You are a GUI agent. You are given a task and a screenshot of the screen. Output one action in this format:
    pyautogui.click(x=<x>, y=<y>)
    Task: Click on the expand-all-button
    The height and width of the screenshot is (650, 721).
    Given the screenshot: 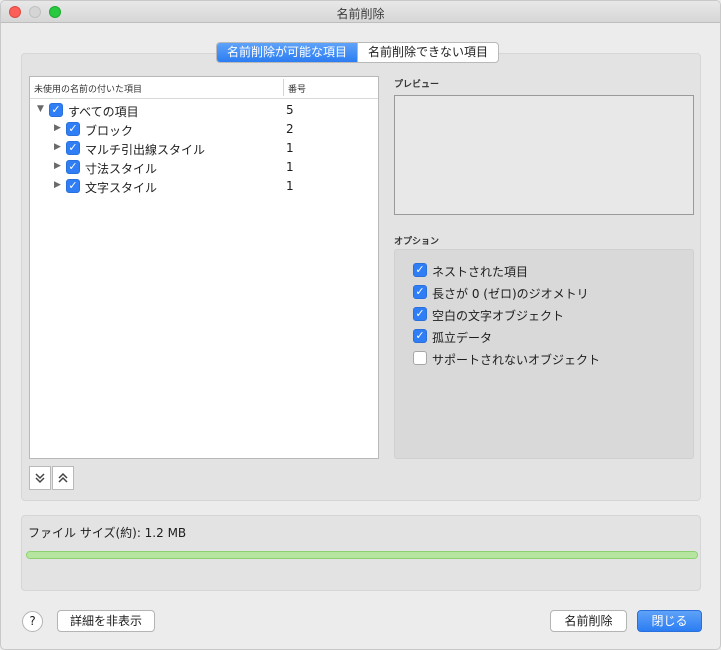 What is the action you would take?
    pyautogui.click(x=40, y=478)
    